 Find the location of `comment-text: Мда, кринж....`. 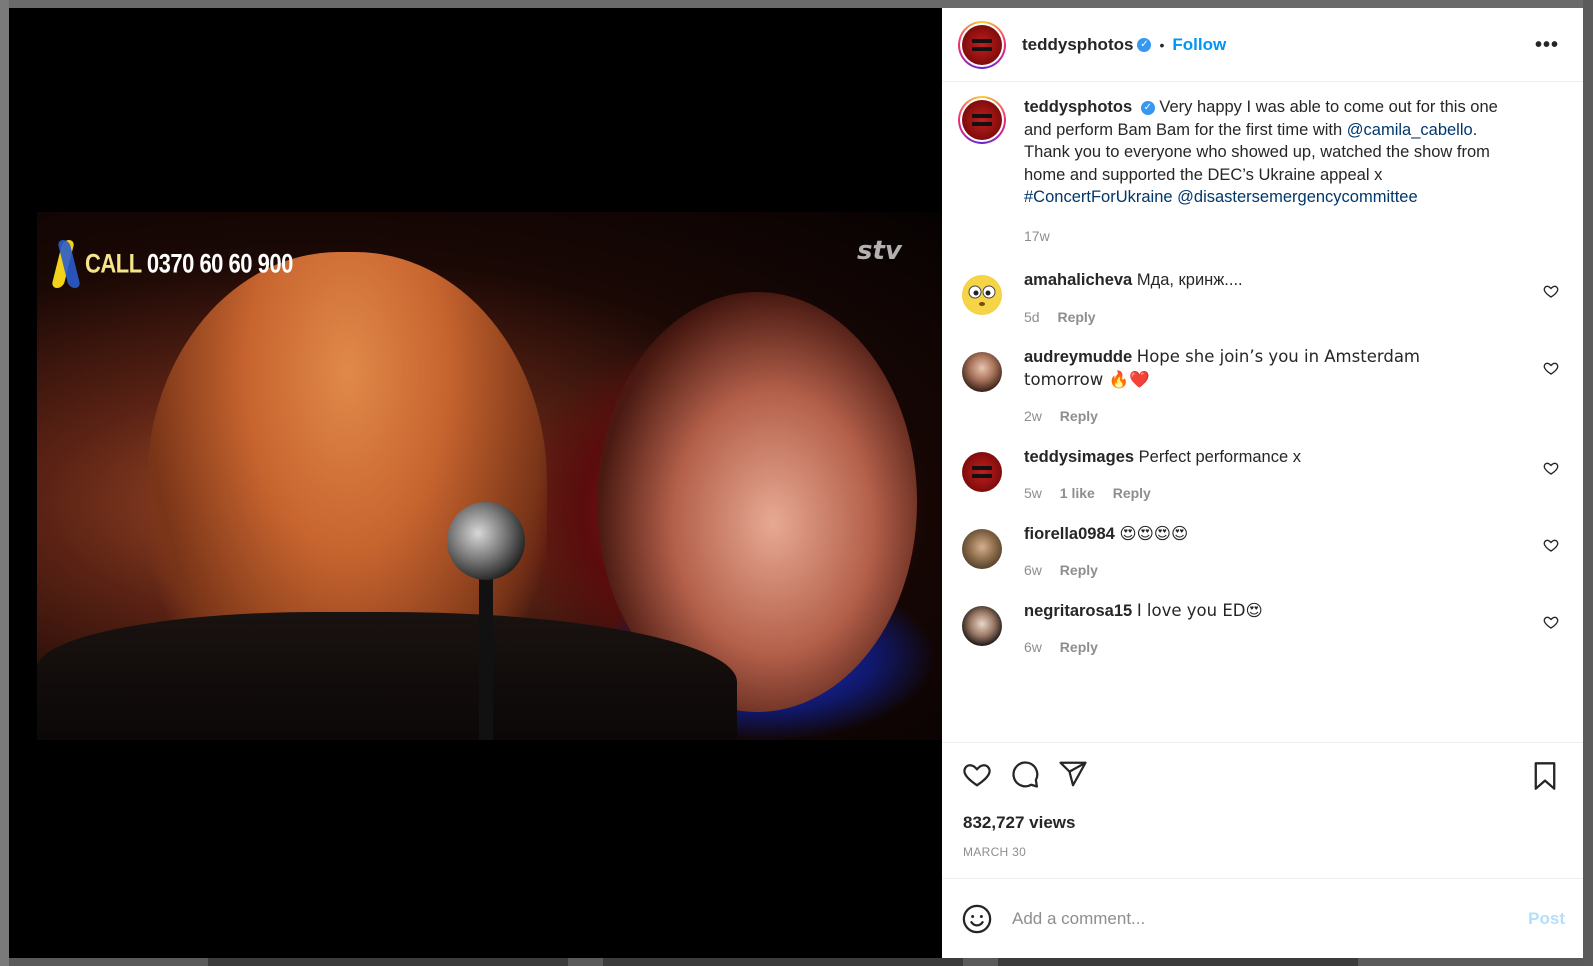

comment-text: Мда, кринж.... is located at coordinates (1189, 280).